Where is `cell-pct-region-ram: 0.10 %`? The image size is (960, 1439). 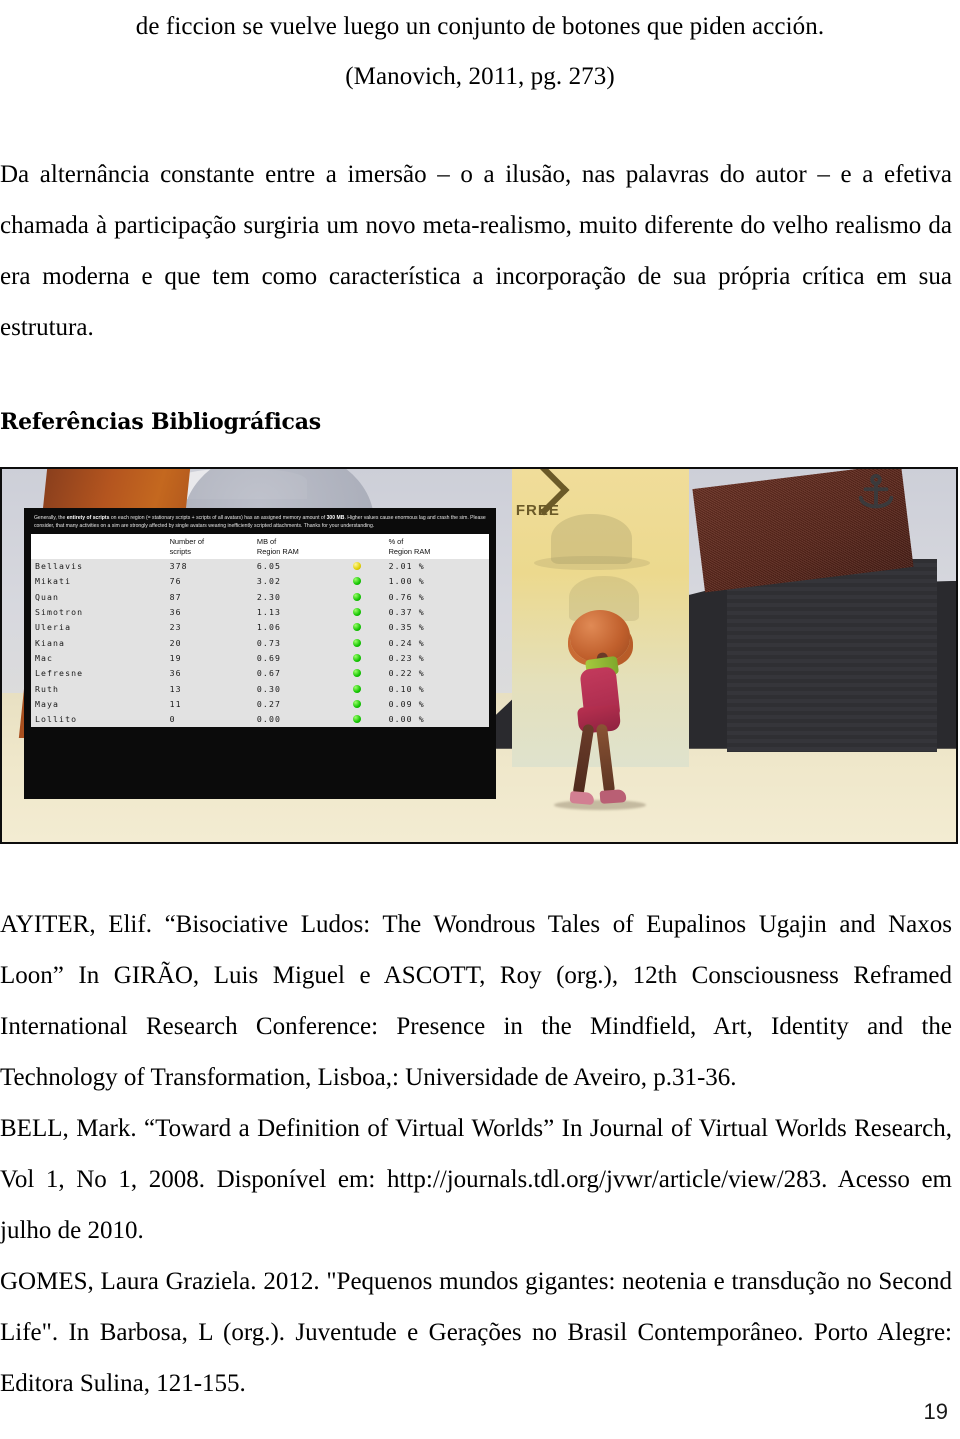 cell-pct-region-ram: 0.10 % is located at coordinates (437, 689).